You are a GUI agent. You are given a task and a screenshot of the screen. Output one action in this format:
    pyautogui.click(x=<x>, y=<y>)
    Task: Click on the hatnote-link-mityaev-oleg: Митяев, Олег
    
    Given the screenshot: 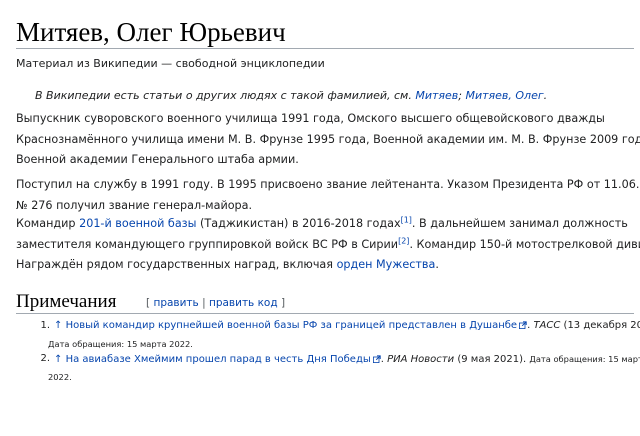 What is the action you would take?
    pyautogui.click(x=504, y=95)
    